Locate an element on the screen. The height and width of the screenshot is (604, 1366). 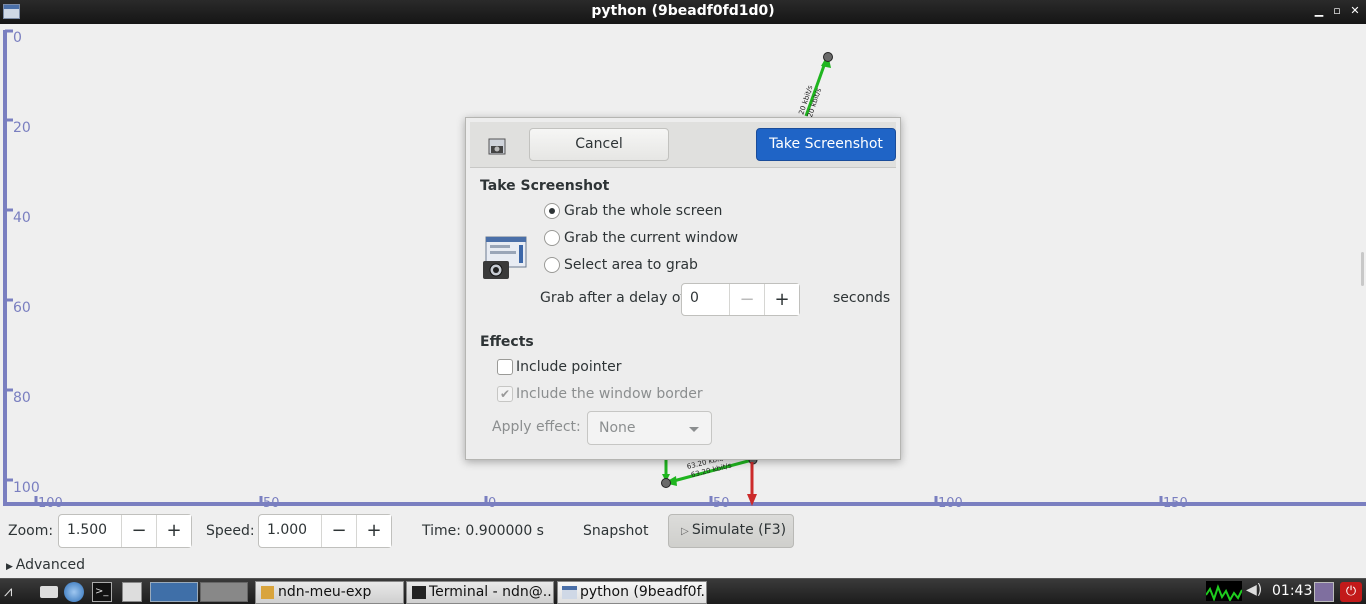
terminal-launcher-icon: >_ is located at coordinates (102, 592).